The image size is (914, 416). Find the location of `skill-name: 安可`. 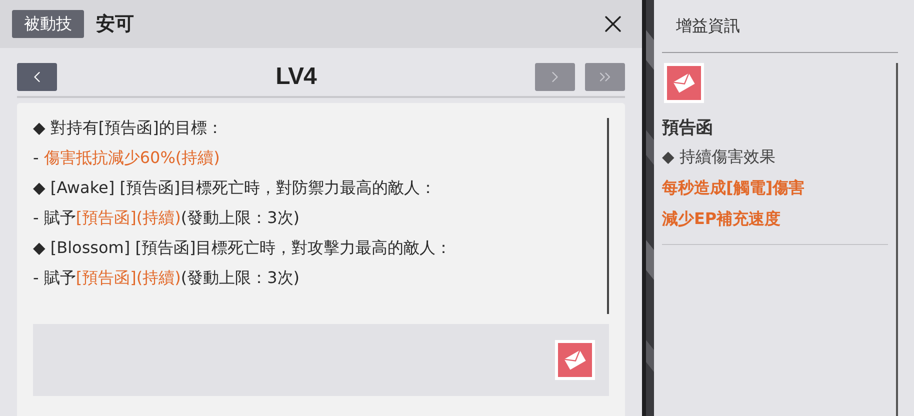

skill-name: 安可 is located at coordinates (115, 24).